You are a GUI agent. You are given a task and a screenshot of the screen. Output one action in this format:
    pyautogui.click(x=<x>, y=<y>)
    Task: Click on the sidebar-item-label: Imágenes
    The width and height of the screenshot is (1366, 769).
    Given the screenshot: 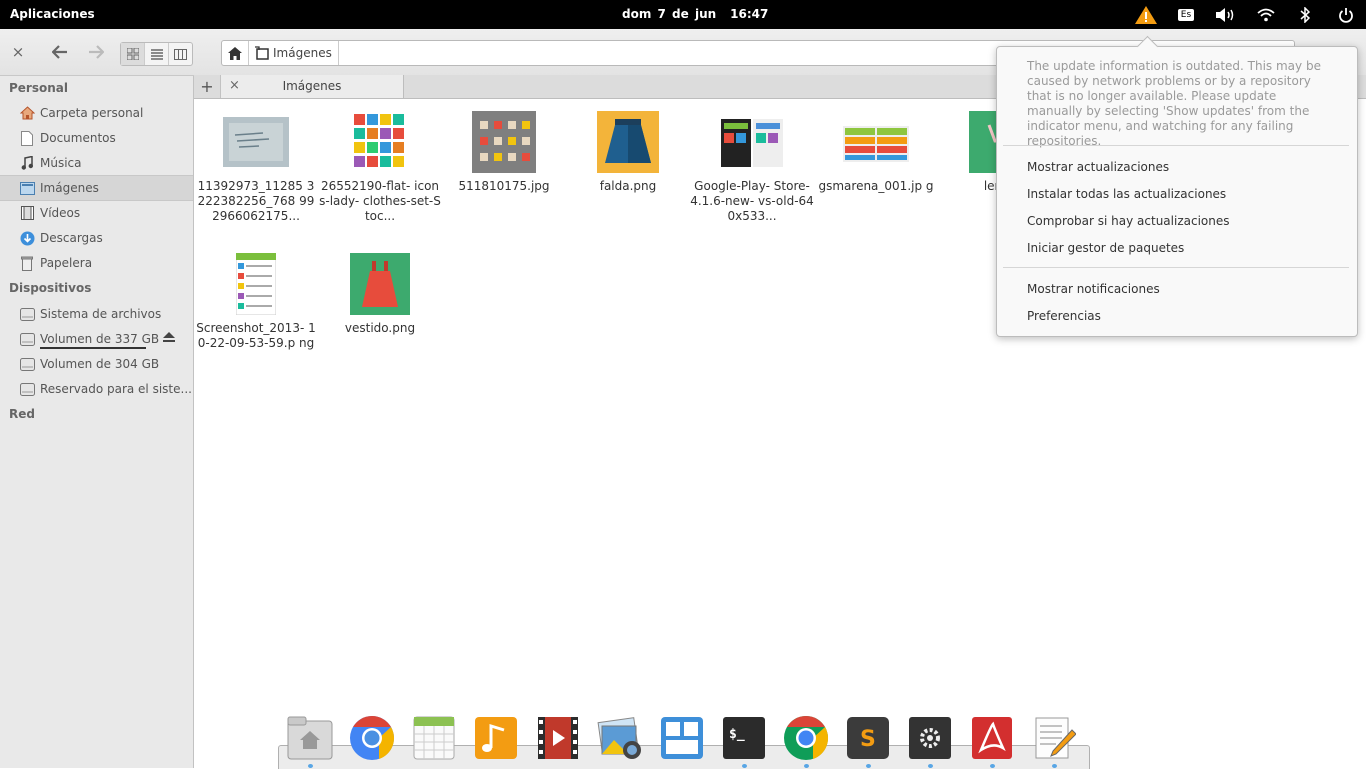 What is the action you would take?
    pyautogui.click(x=69, y=188)
    